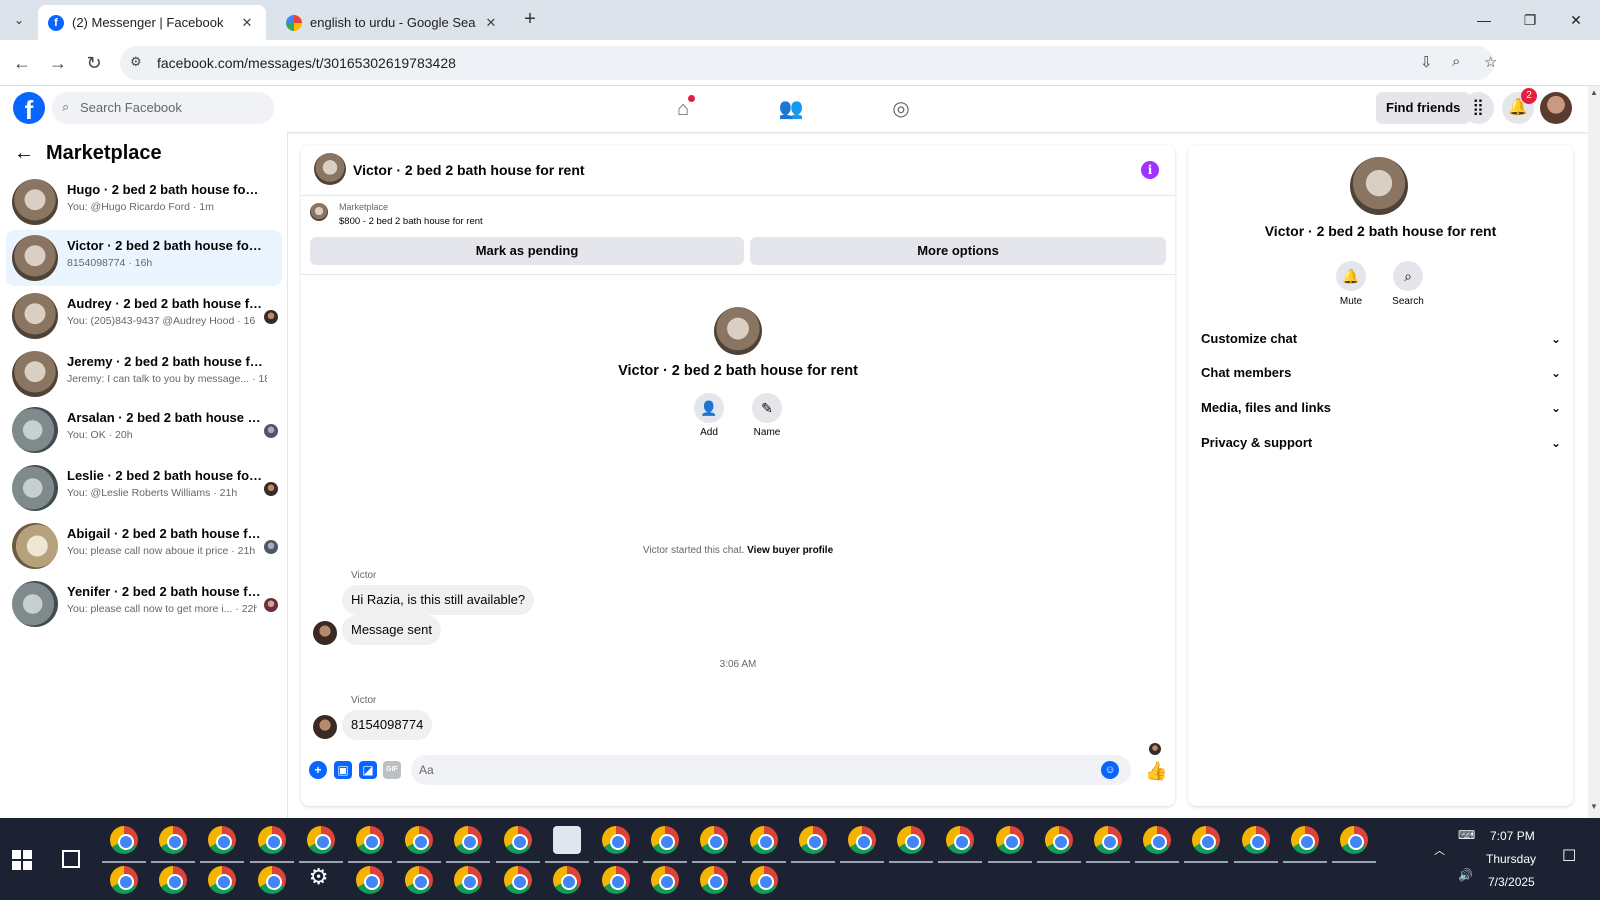 This screenshot has width=1600, height=900. What do you see at coordinates (469, 170) in the screenshot?
I see `chat-title: Victor · 2 bed 2 bath house for rent` at bounding box center [469, 170].